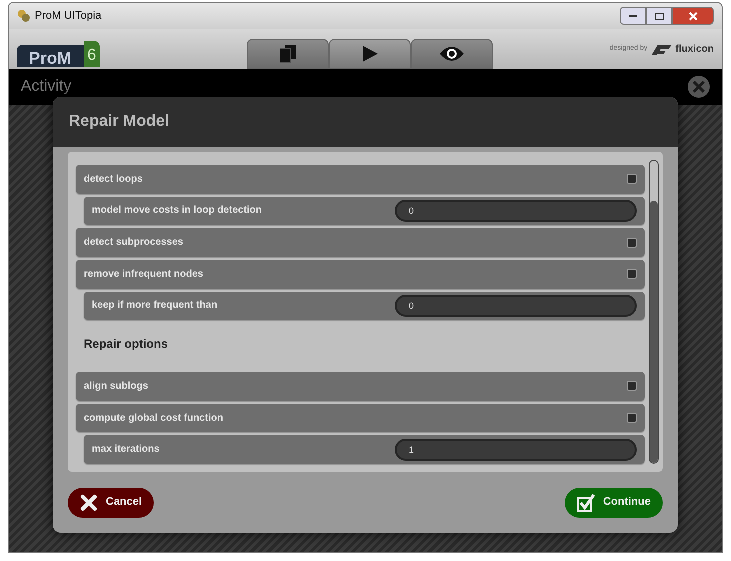  Describe the element at coordinates (47, 87) in the screenshot. I see `activity-title: Activity` at that location.